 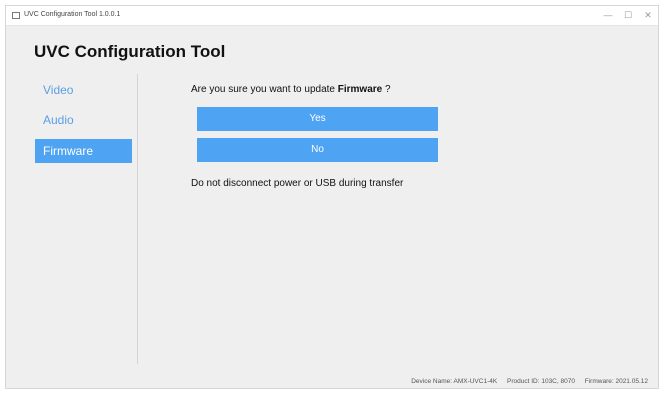 What do you see at coordinates (16, 15) in the screenshot?
I see `app-icon` at bounding box center [16, 15].